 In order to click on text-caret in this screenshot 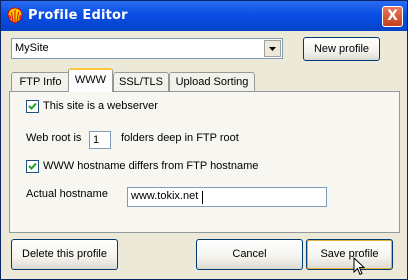, I will do `click(202, 197)`.